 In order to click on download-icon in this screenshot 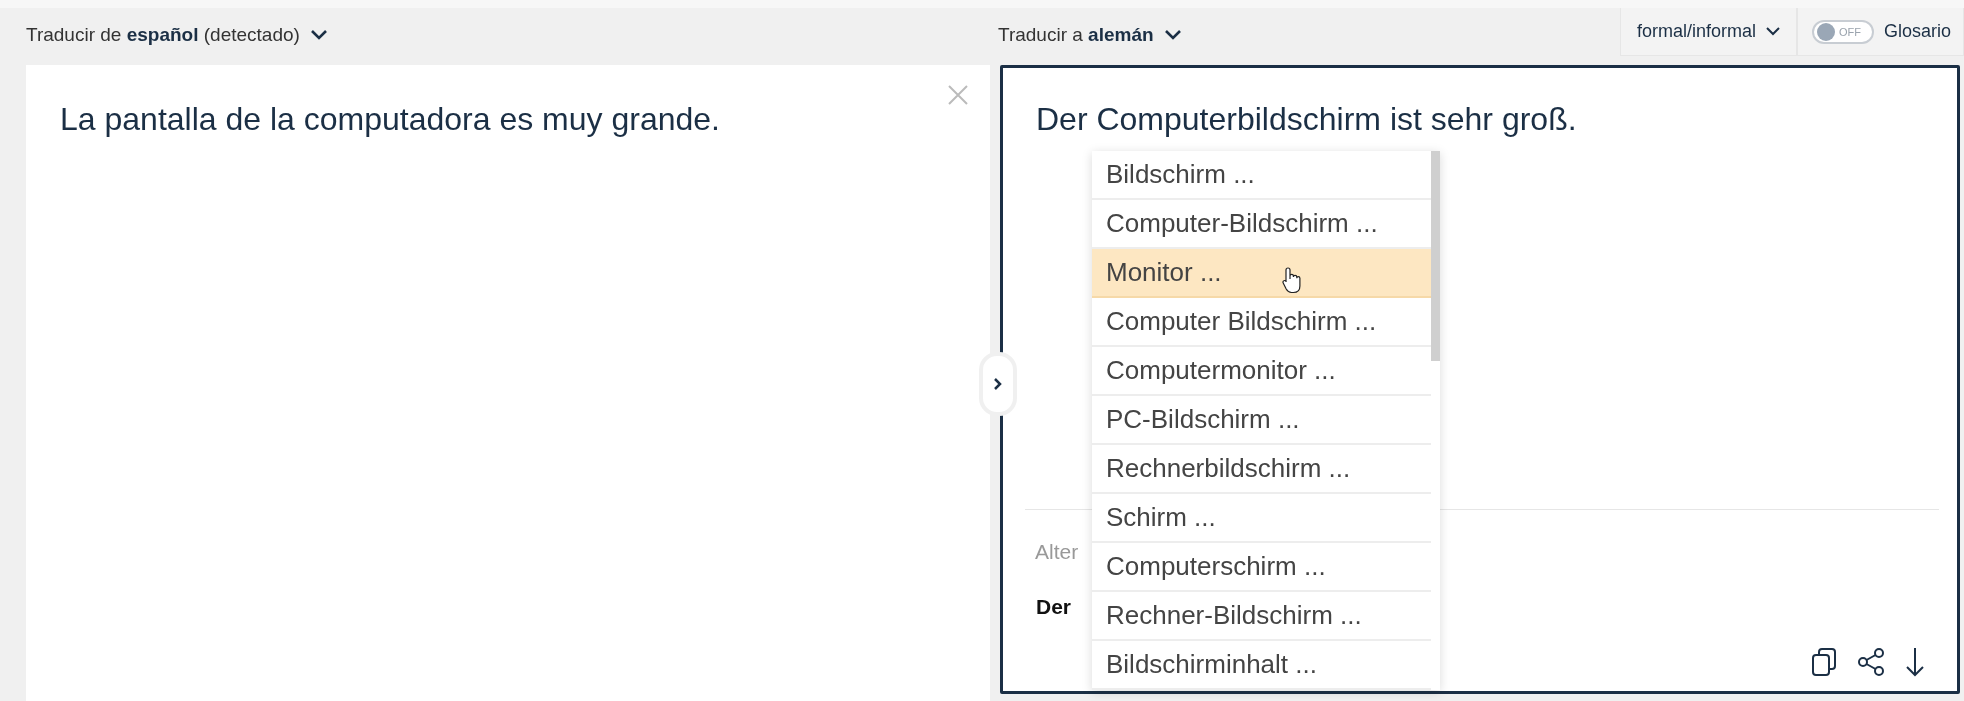, I will do `click(1915, 662)`.